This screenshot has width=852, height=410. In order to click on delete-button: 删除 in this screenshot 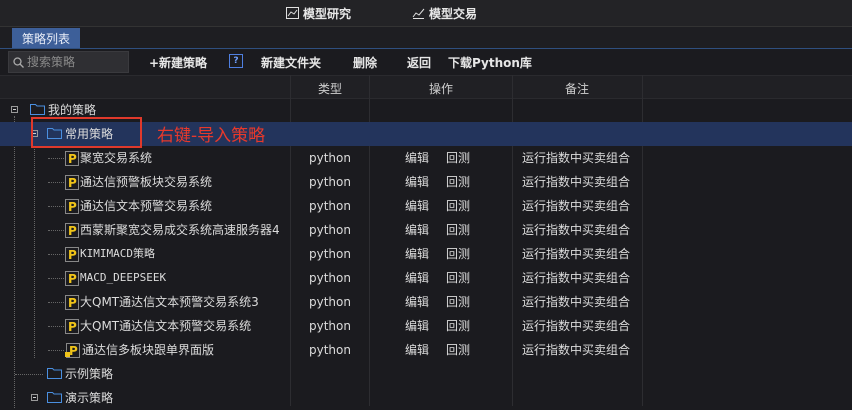, I will do `click(365, 62)`.